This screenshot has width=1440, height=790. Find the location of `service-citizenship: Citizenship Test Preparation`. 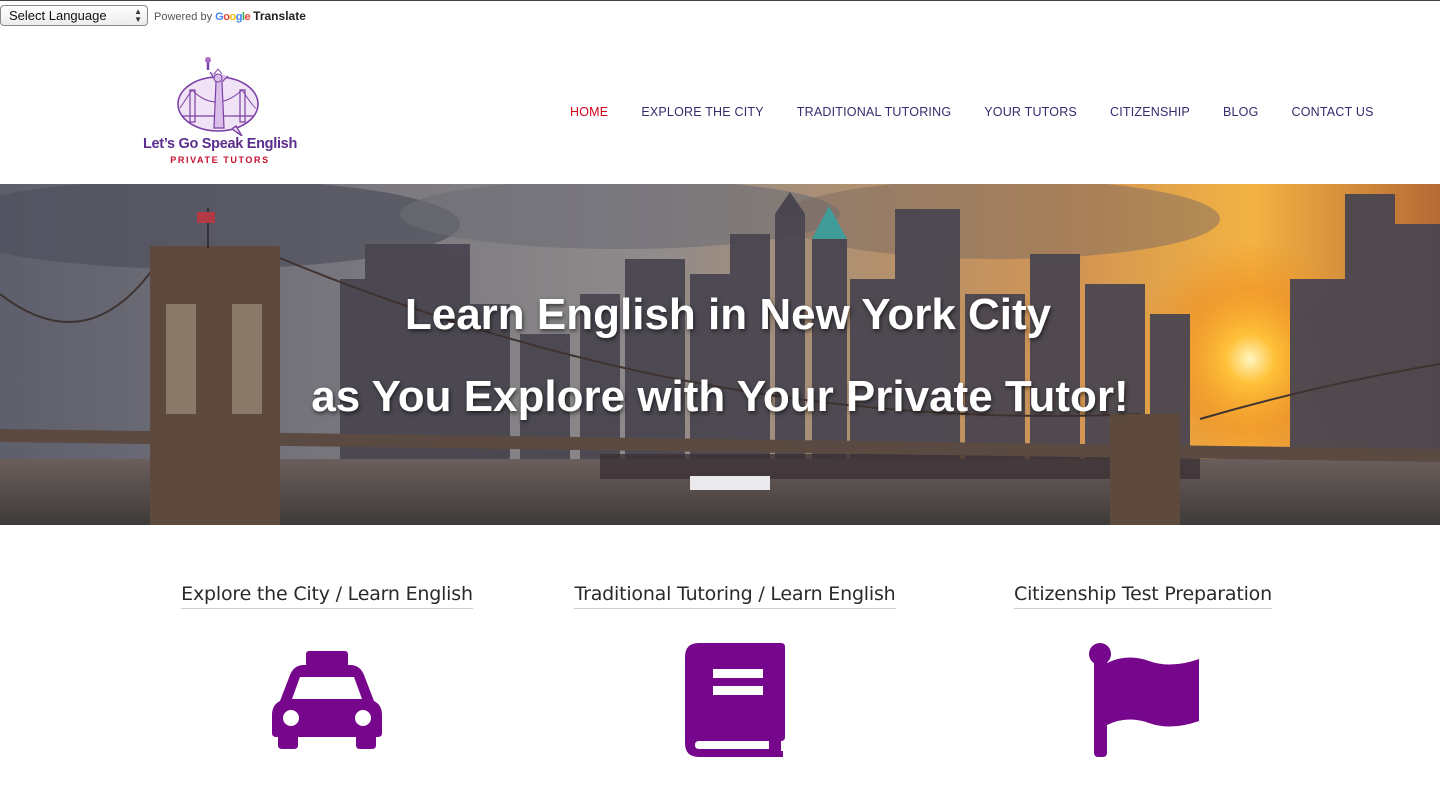

service-citizenship: Citizenship Test Preparation is located at coordinates (1143, 596).